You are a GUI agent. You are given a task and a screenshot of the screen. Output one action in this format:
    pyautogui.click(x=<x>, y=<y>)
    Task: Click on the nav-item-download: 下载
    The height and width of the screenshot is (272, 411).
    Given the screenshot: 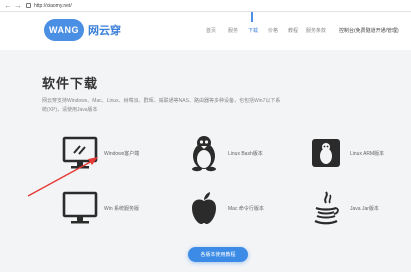 What is the action you would take?
    pyautogui.click(x=253, y=30)
    